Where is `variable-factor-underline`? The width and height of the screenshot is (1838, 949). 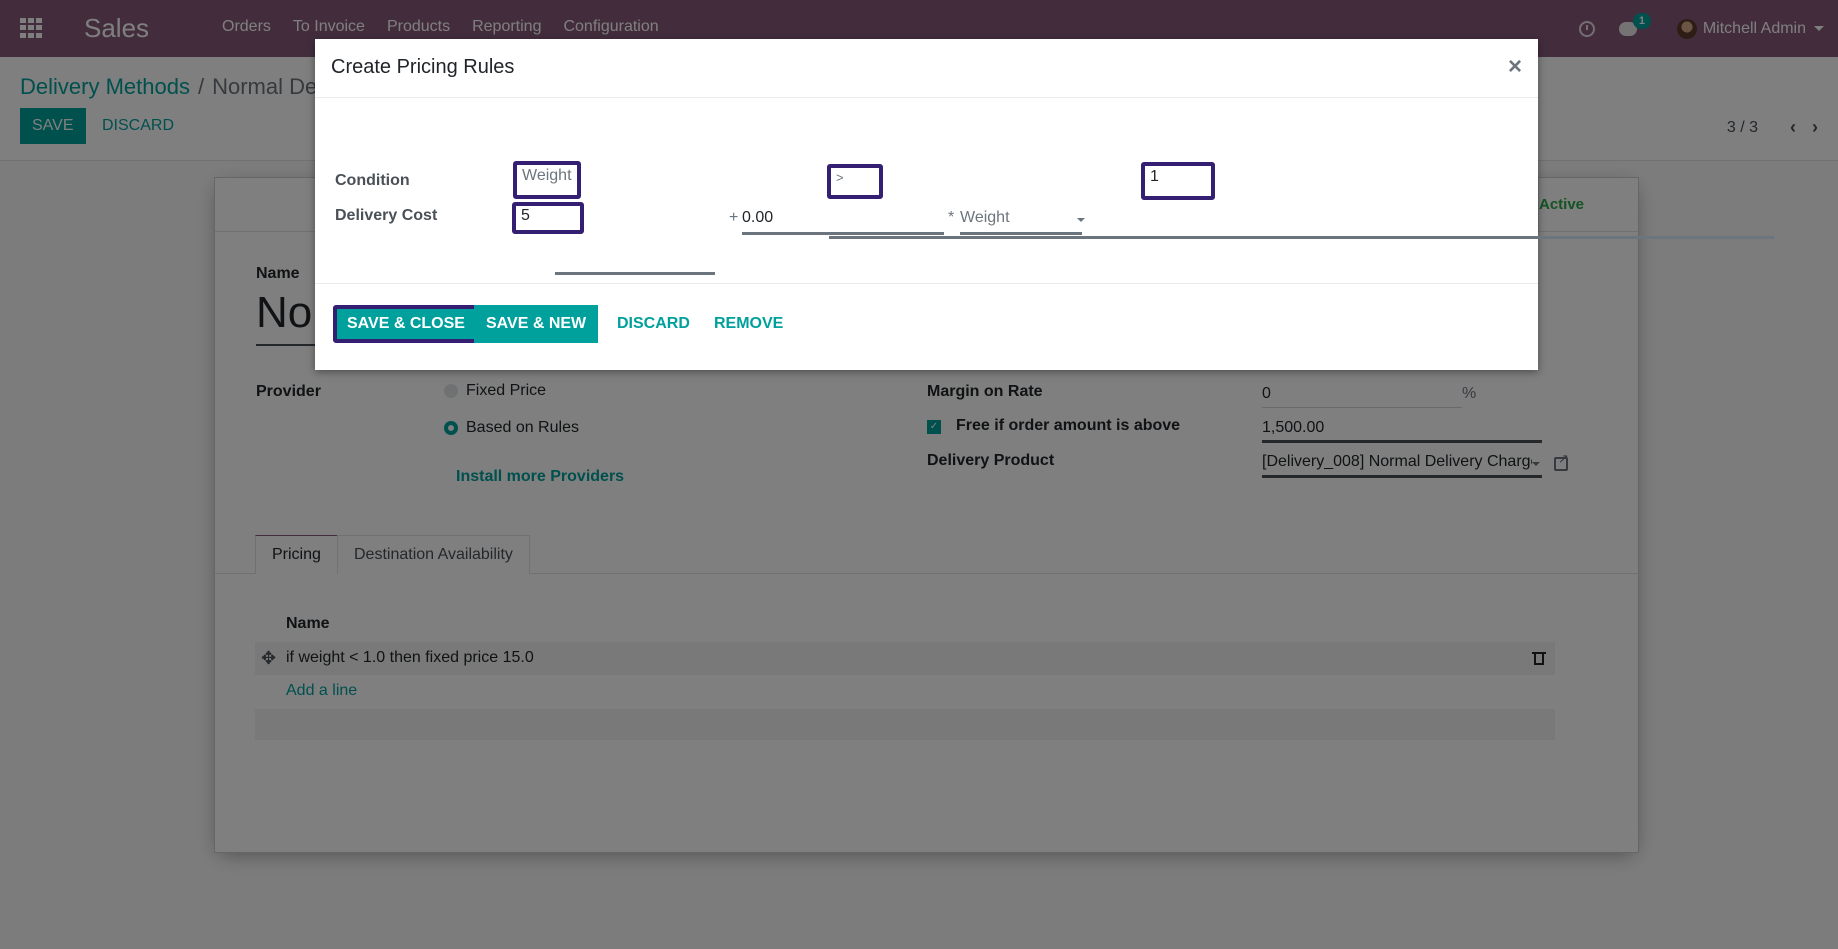 variable-factor-underline is located at coordinates (843, 233).